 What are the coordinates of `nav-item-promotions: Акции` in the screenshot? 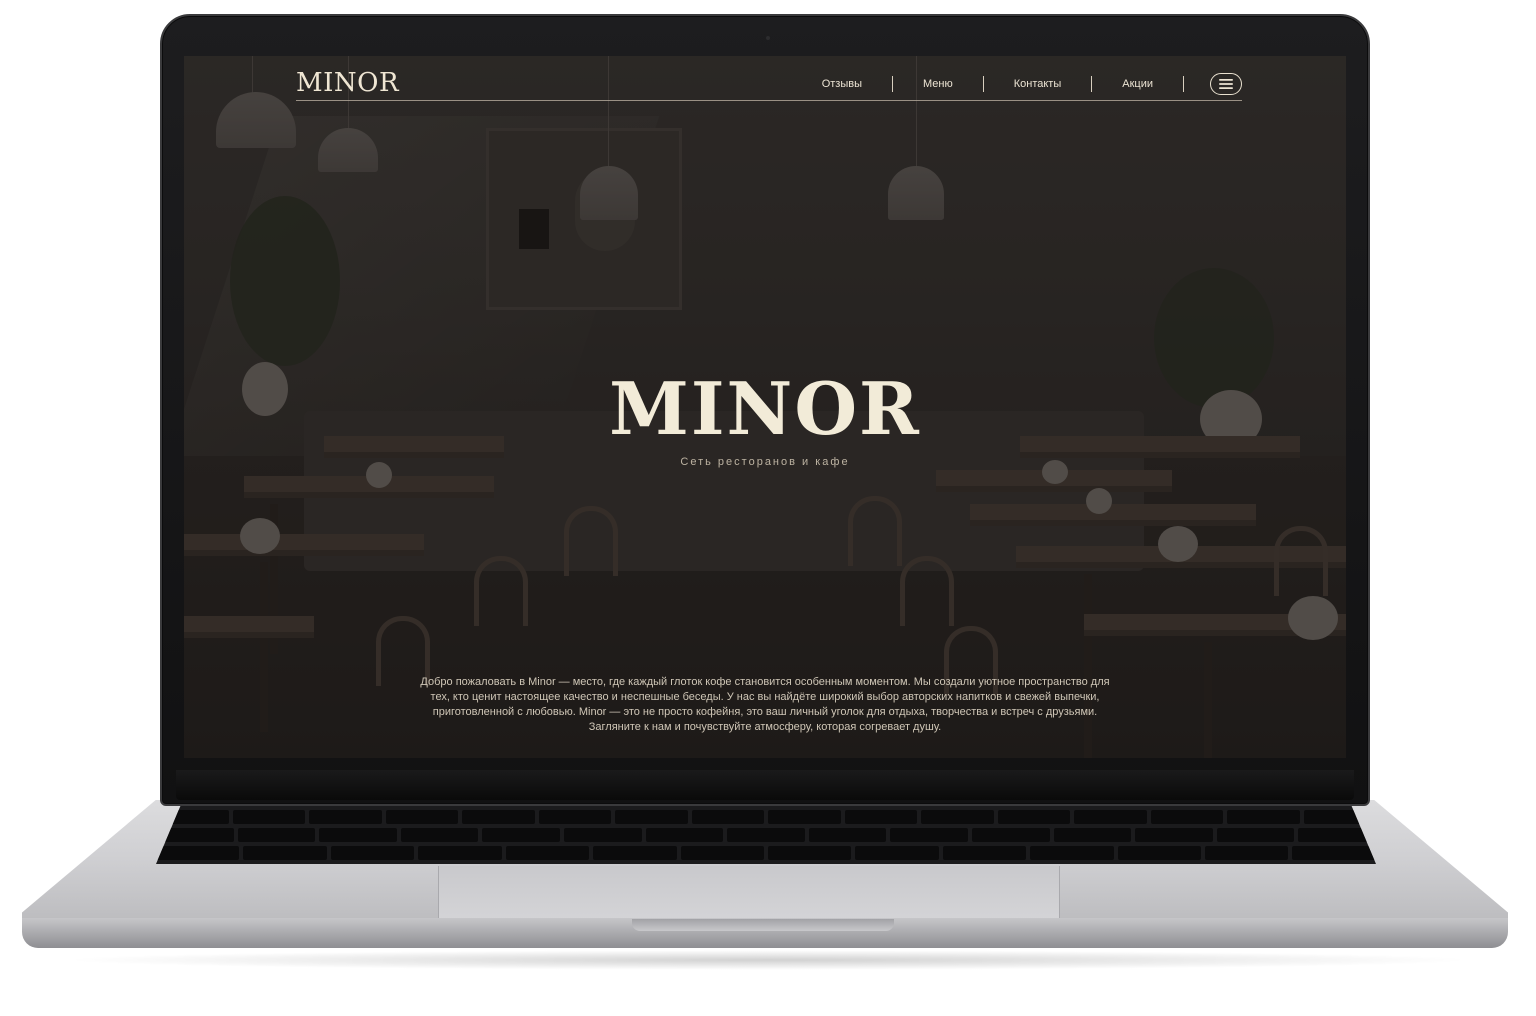 It's located at (1137, 84).